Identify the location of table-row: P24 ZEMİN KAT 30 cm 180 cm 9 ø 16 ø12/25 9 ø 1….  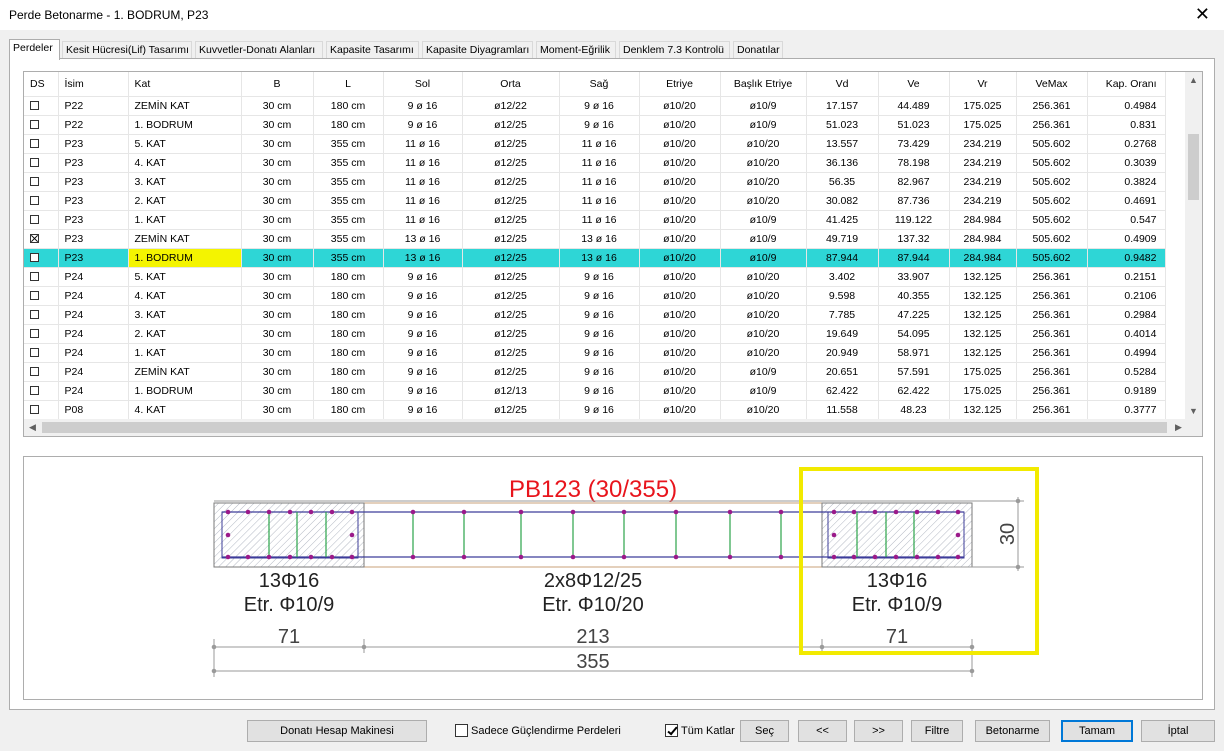
(595, 372).